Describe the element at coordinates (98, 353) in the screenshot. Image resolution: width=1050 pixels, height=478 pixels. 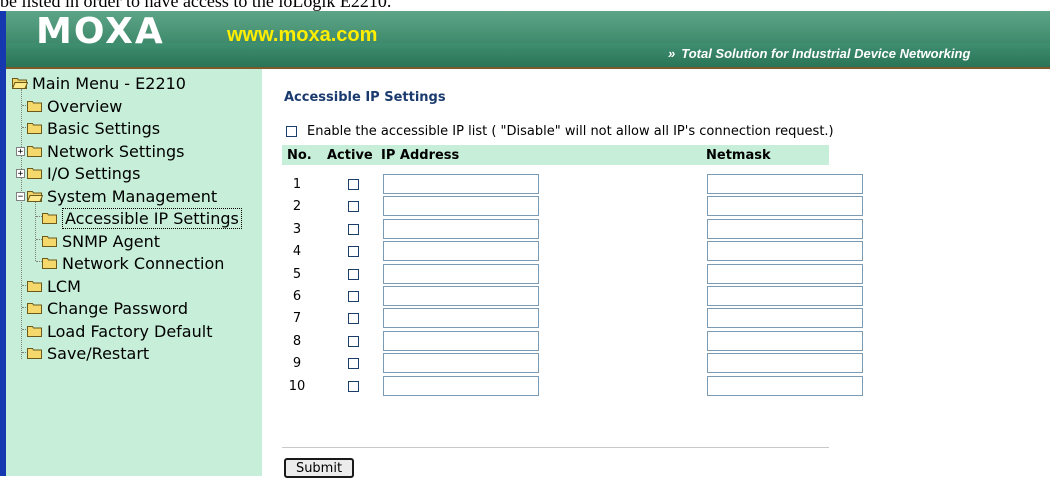
I see `sidebar-item-label: Save/Restart` at that location.